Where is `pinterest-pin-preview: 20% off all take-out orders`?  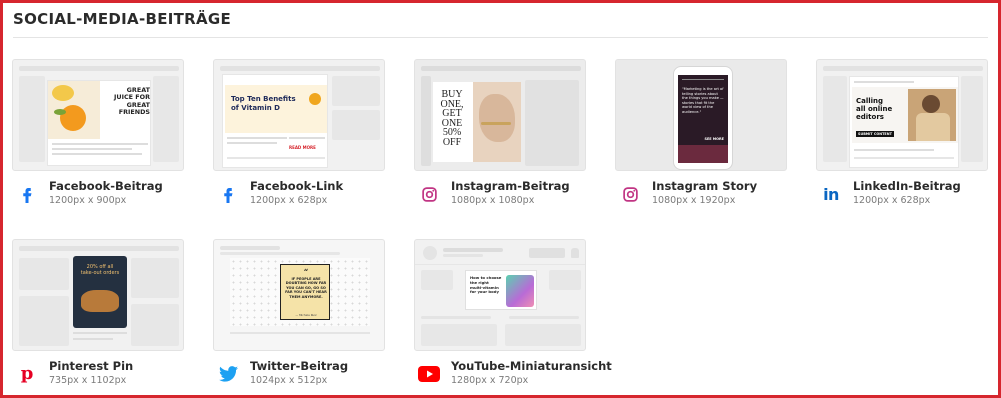 pinterest-pin-preview: 20% off all take-out orders is located at coordinates (100, 292).